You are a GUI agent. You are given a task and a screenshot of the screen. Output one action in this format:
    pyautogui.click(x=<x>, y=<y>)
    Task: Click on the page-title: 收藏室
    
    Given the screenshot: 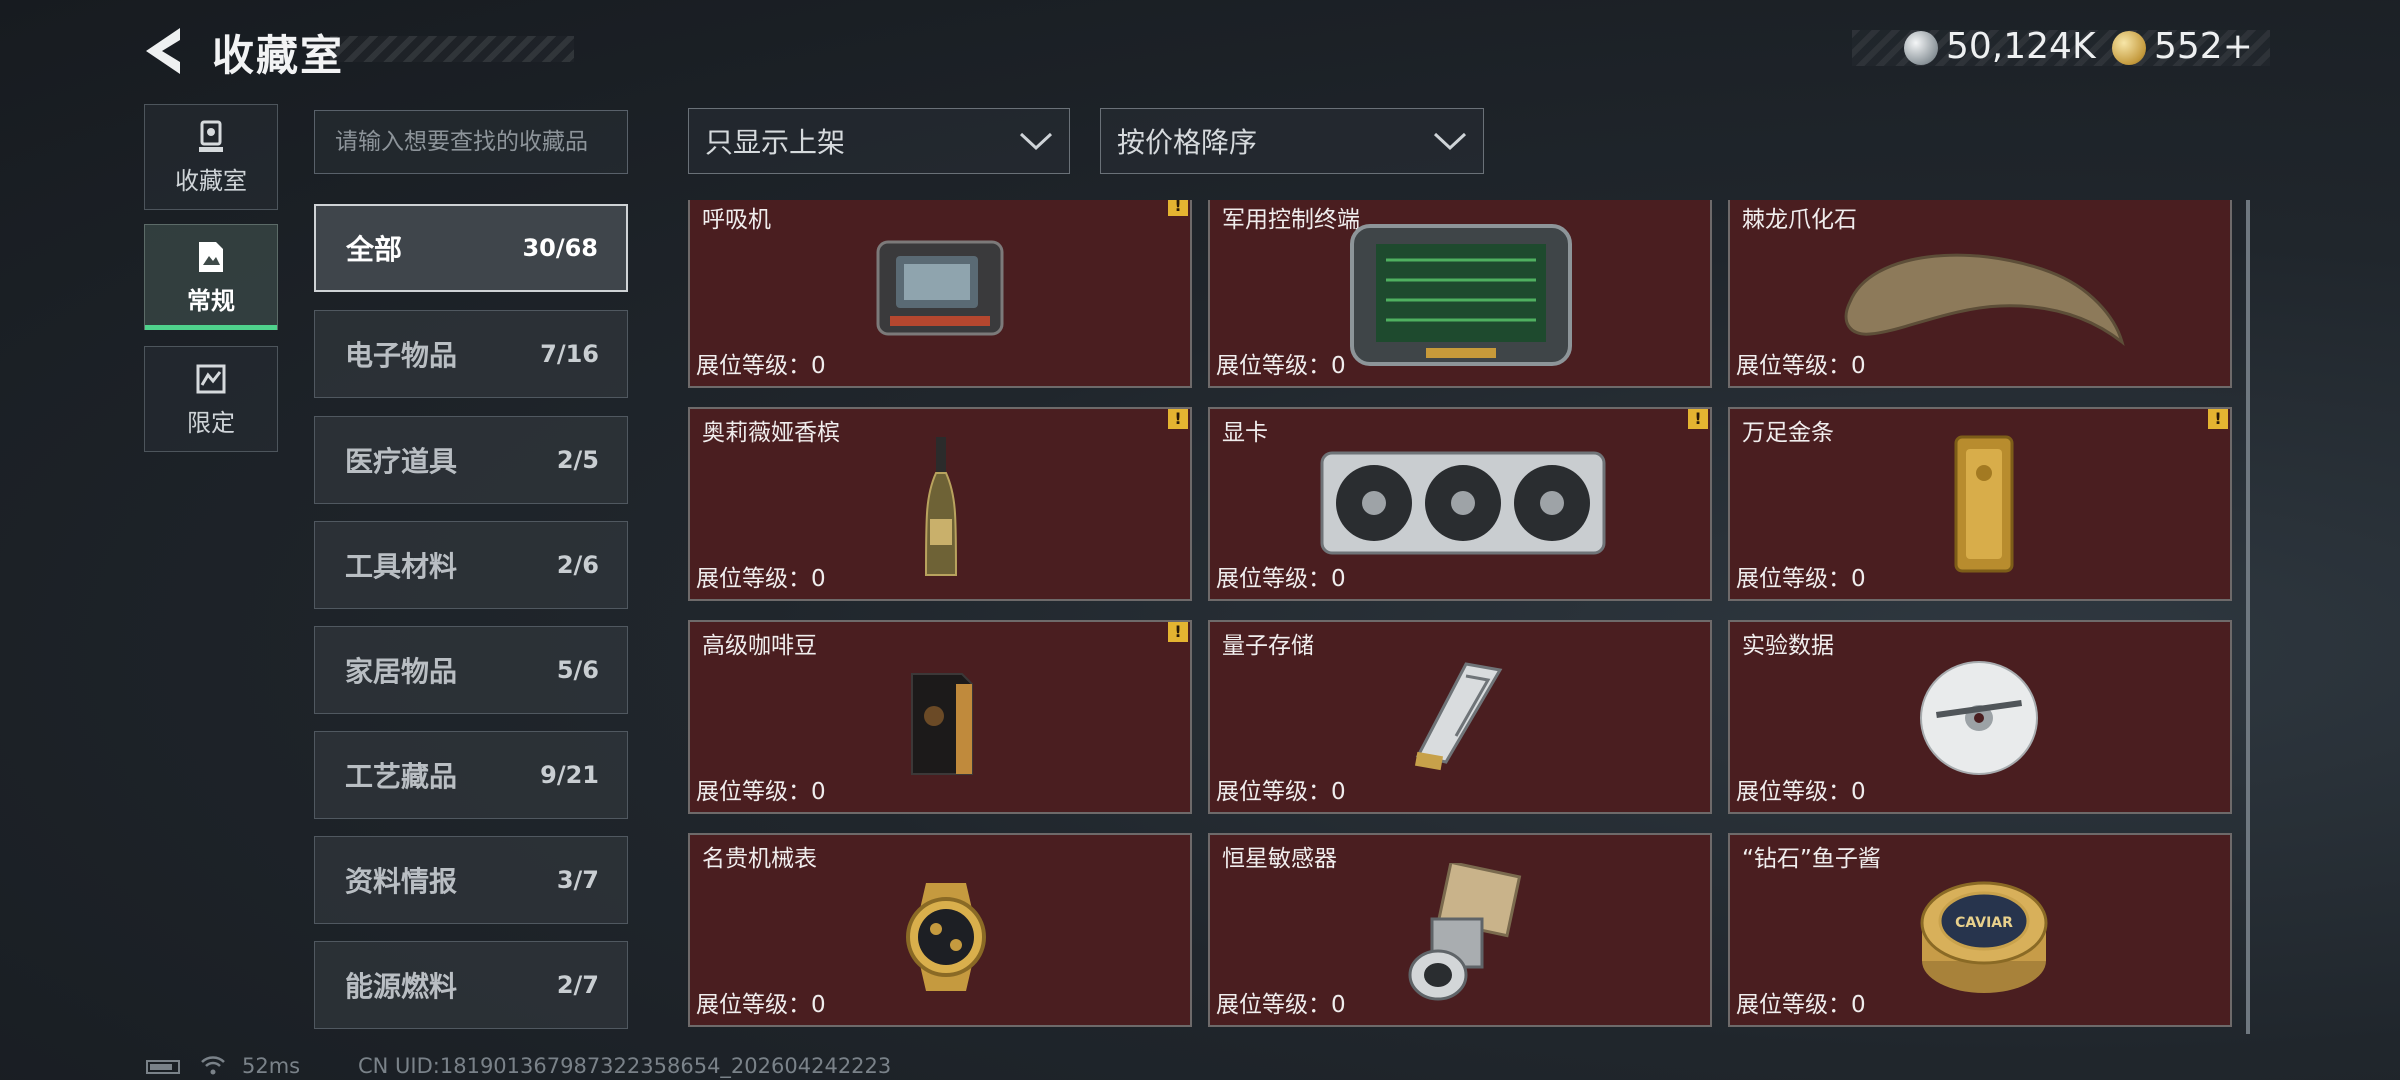 What is the action you would take?
    pyautogui.click(x=278, y=55)
    